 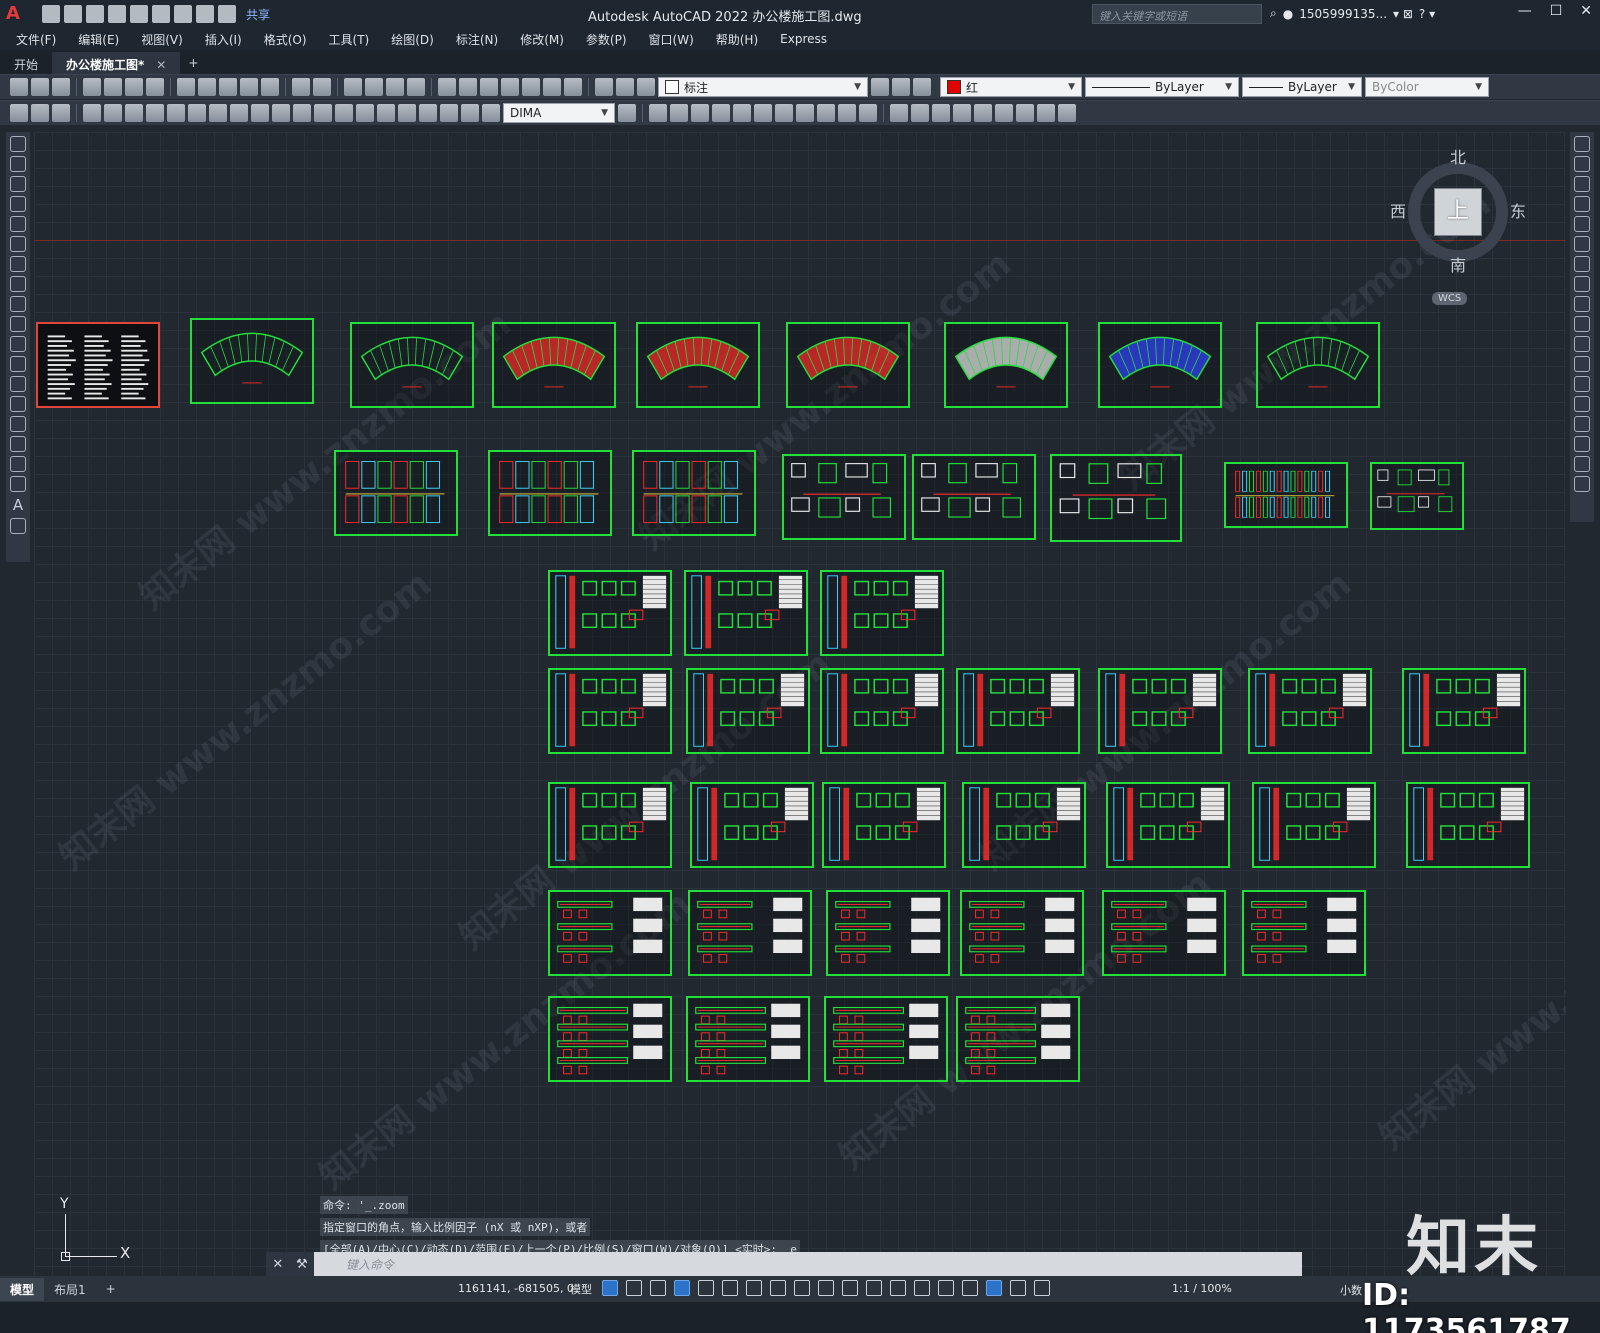 What do you see at coordinates (197, 113) in the screenshot?
I see `jogged-icon` at bounding box center [197, 113].